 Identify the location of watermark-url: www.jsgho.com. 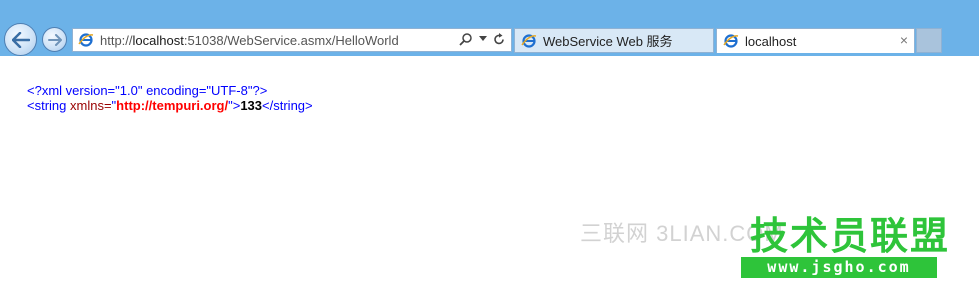
(839, 267).